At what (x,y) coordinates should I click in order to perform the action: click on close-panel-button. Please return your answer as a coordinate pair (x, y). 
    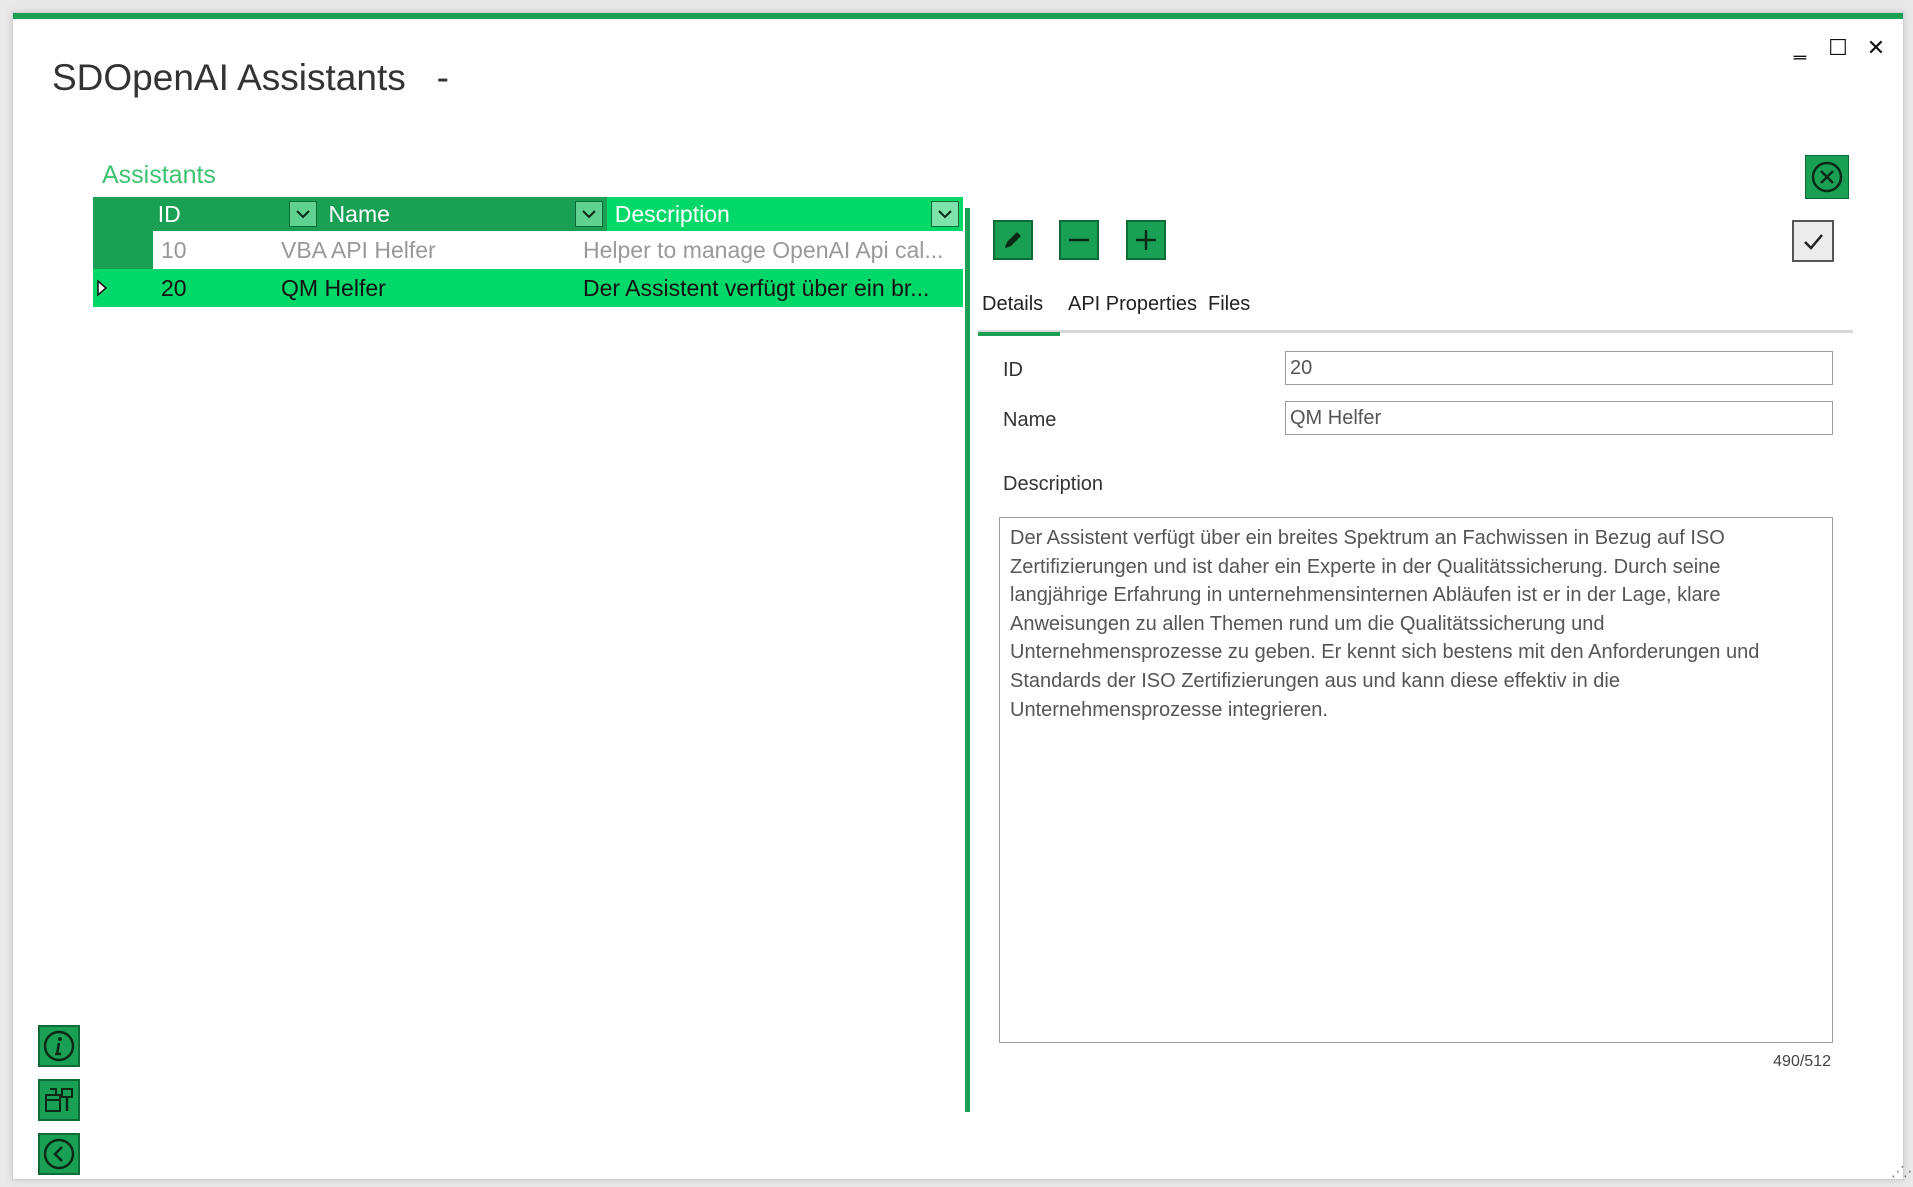
    Looking at the image, I should click on (1827, 177).